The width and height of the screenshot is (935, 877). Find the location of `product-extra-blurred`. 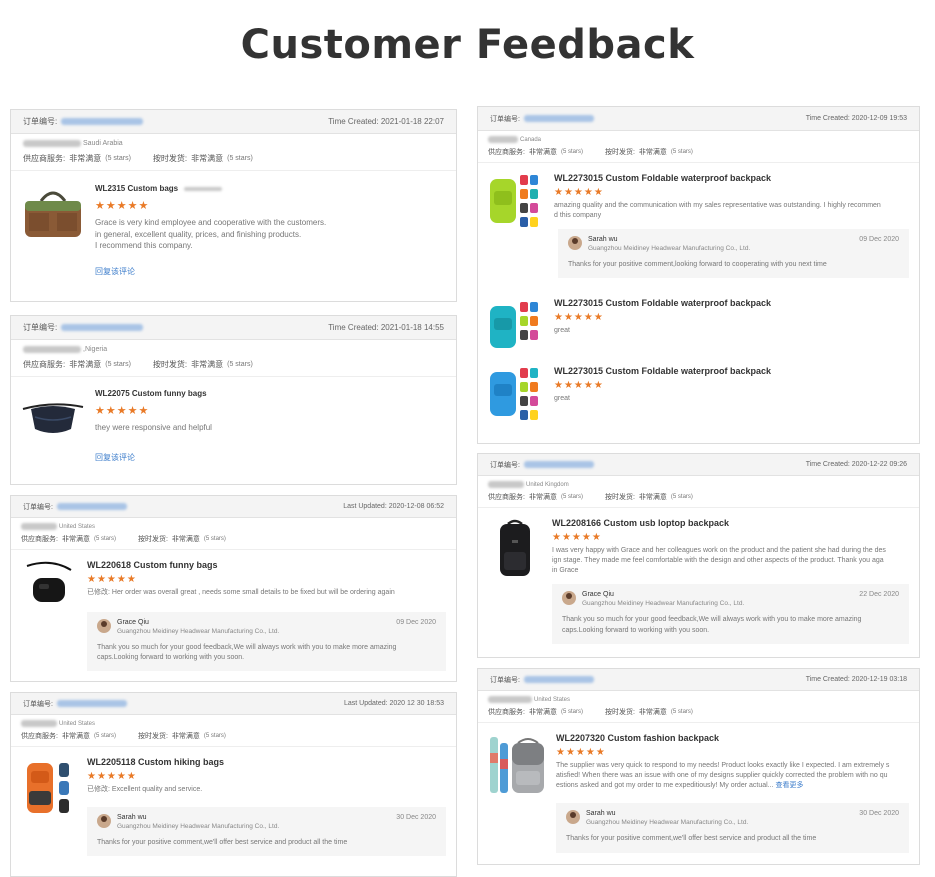

product-extra-blurred is located at coordinates (203, 188).